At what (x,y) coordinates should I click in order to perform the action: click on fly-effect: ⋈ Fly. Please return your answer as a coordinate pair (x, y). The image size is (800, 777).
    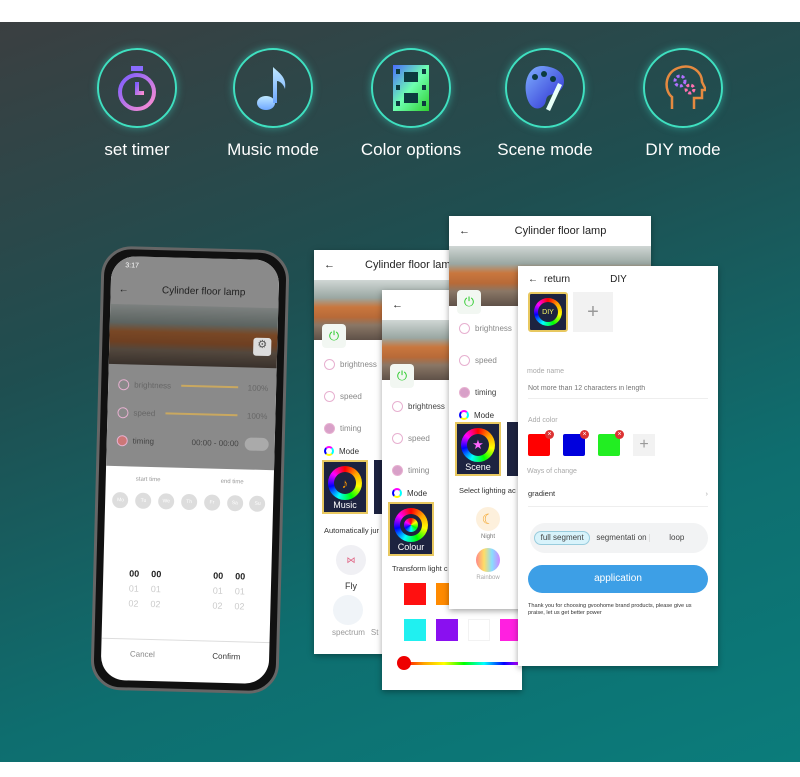
    Looking at the image, I should click on (351, 568).